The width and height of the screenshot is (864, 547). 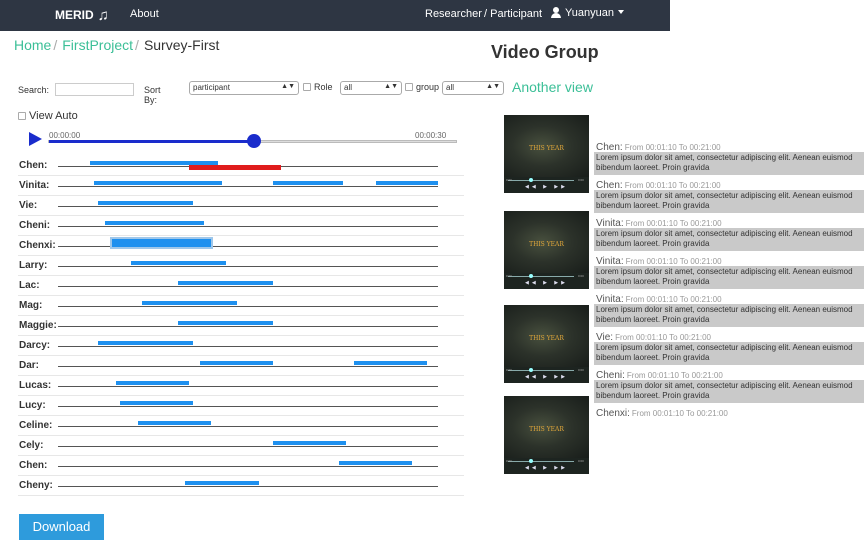 I want to click on role-select: all ▲▼, so click(x=371, y=88).